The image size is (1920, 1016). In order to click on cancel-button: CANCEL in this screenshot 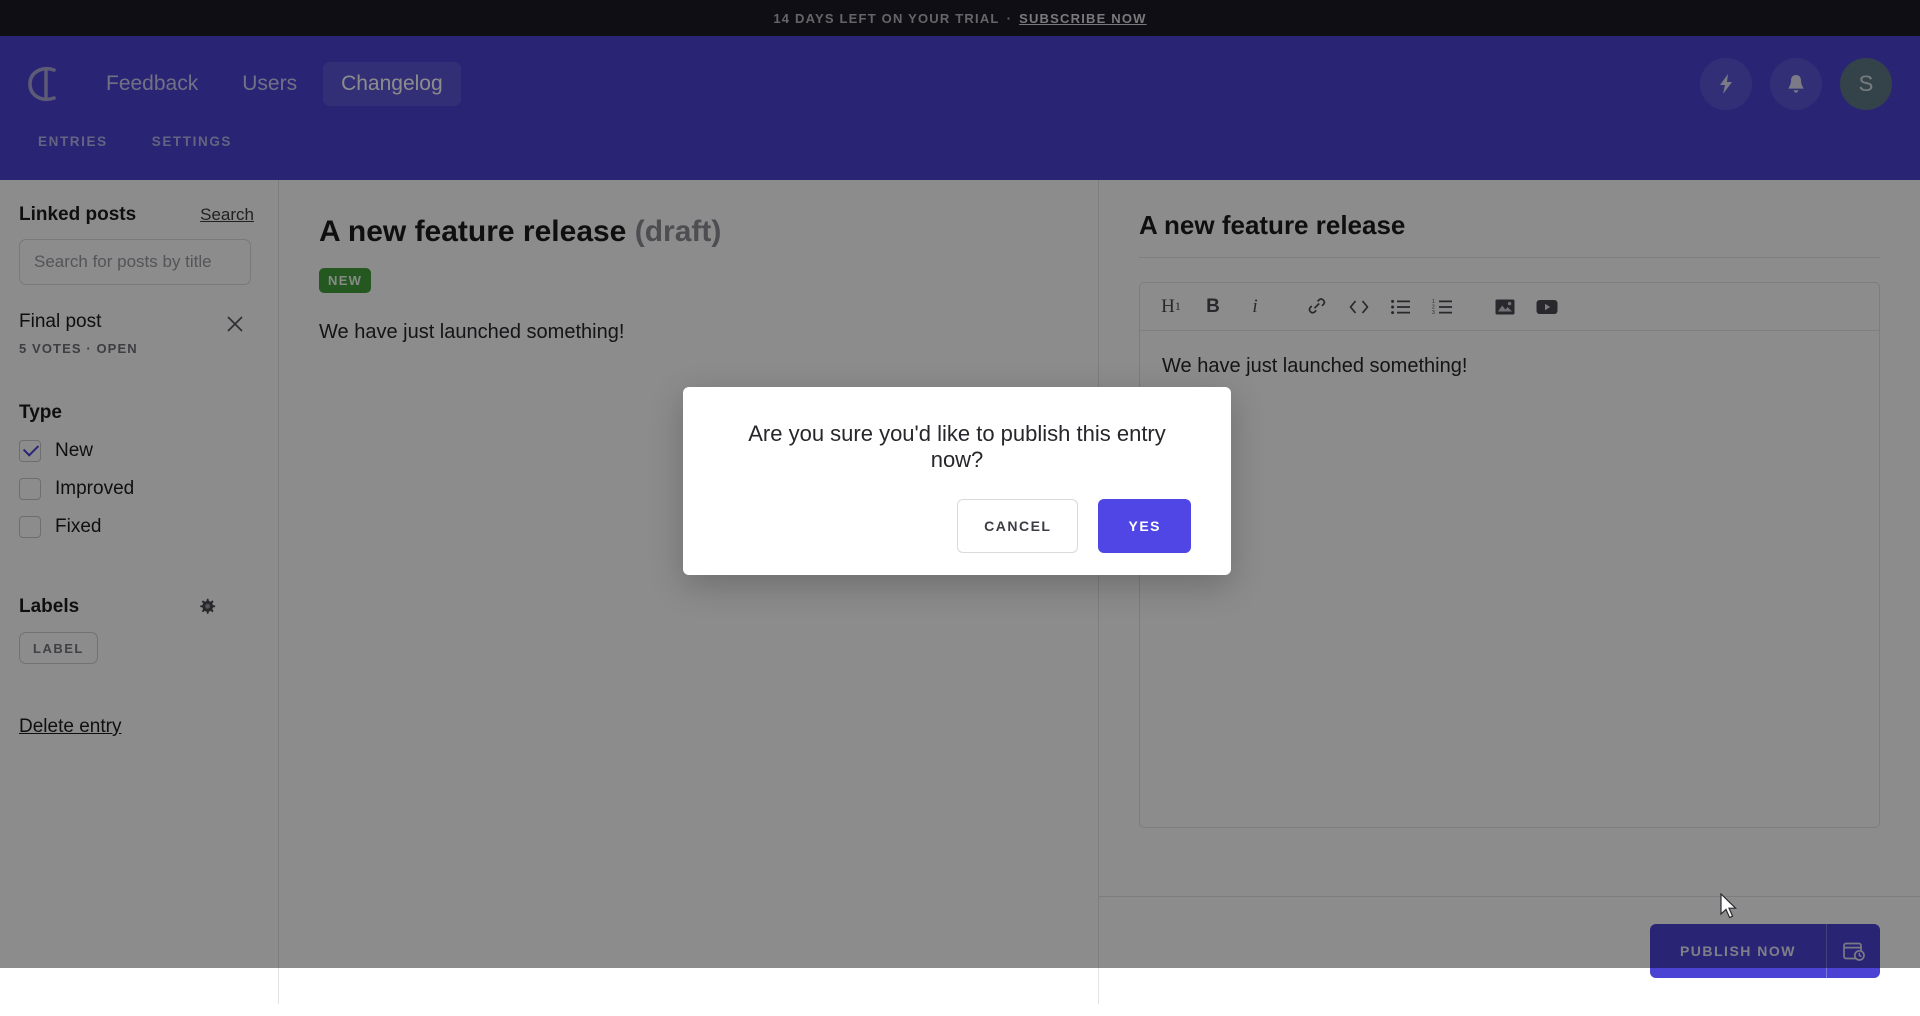, I will do `click(1018, 526)`.